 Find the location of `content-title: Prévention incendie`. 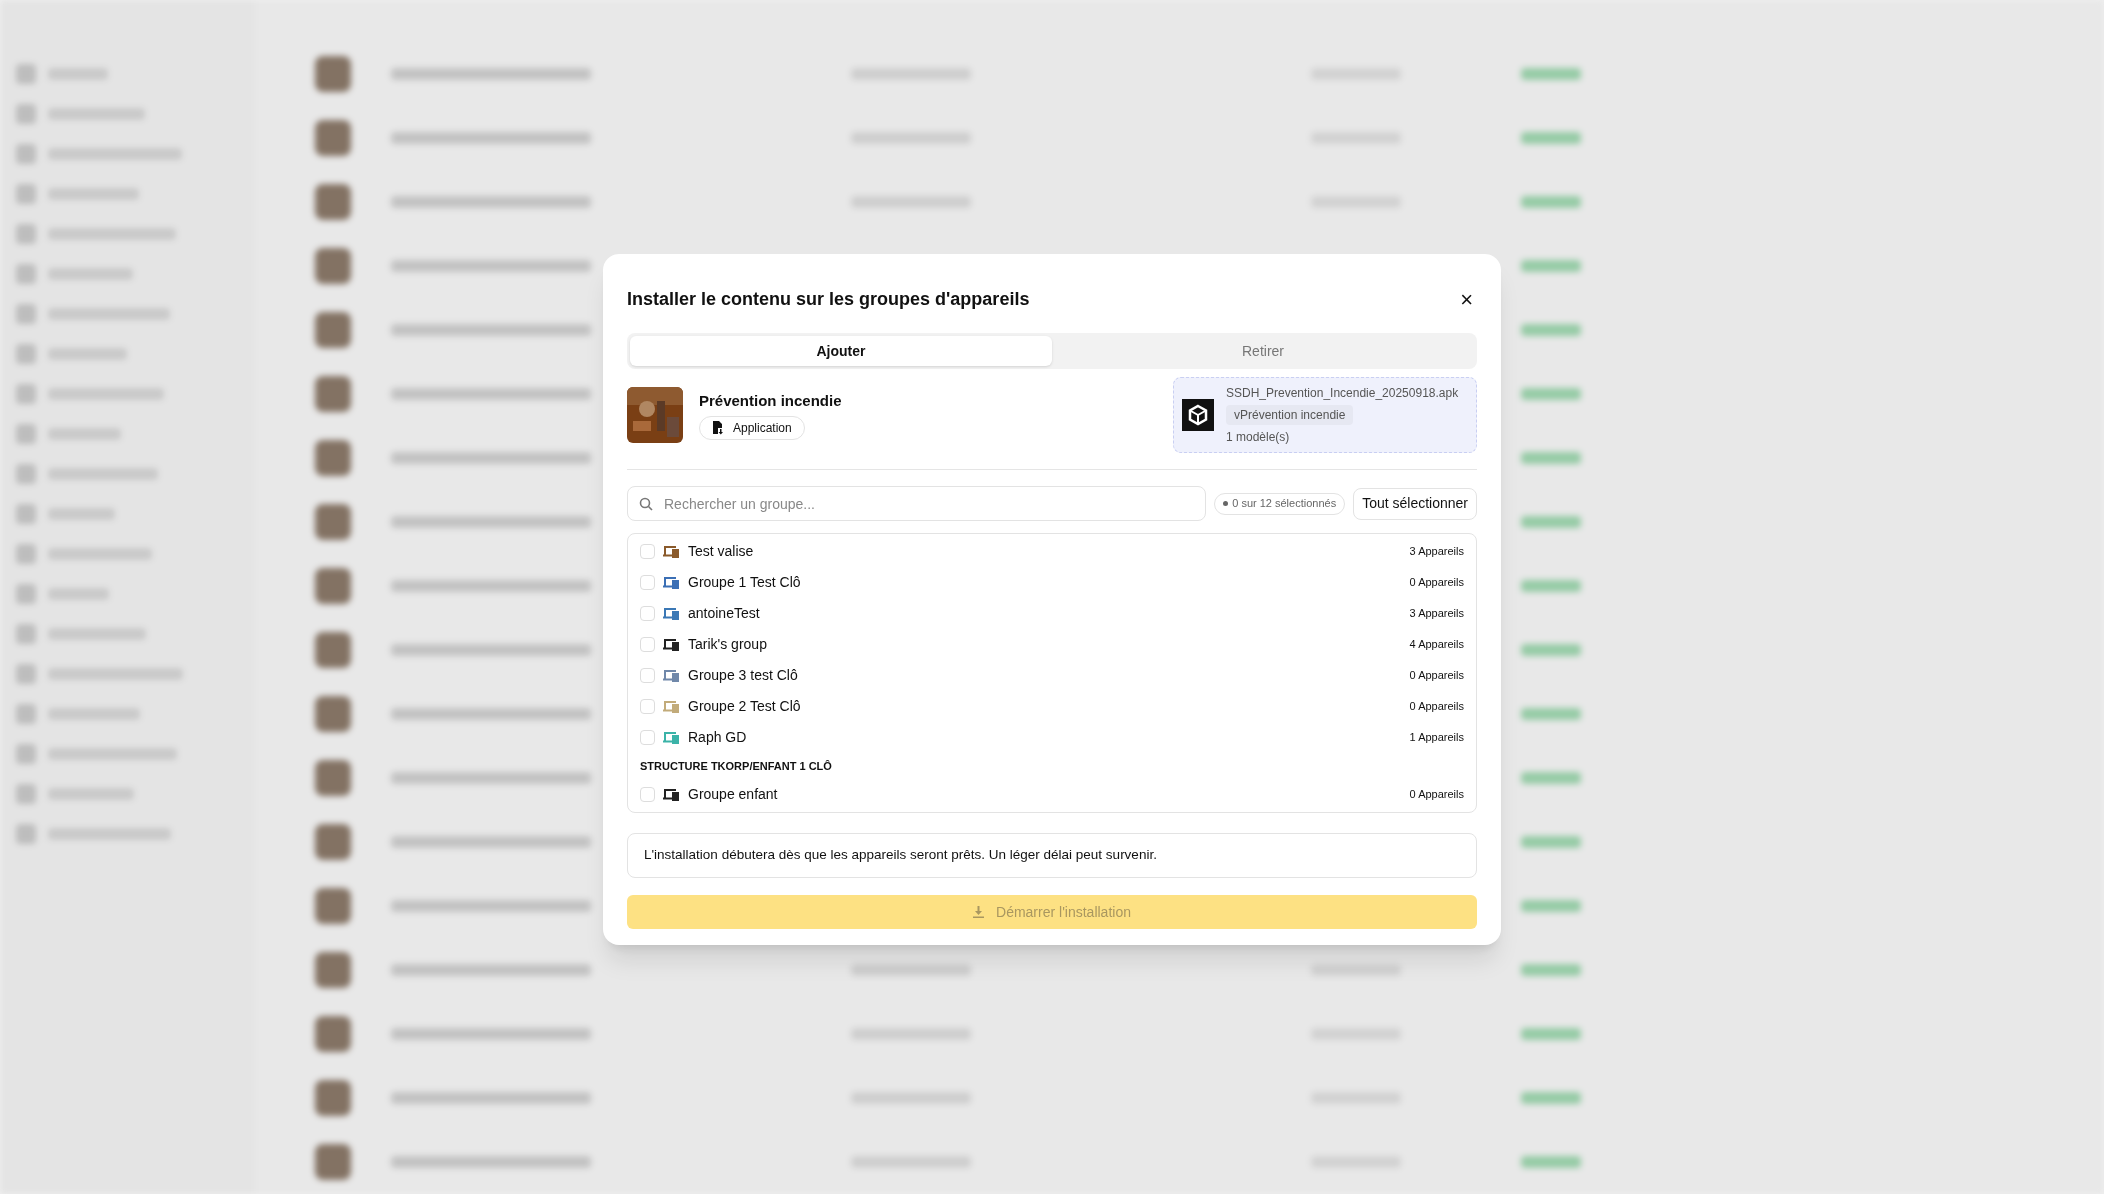

content-title: Prévention incendie is located at coordinates (770, 400).